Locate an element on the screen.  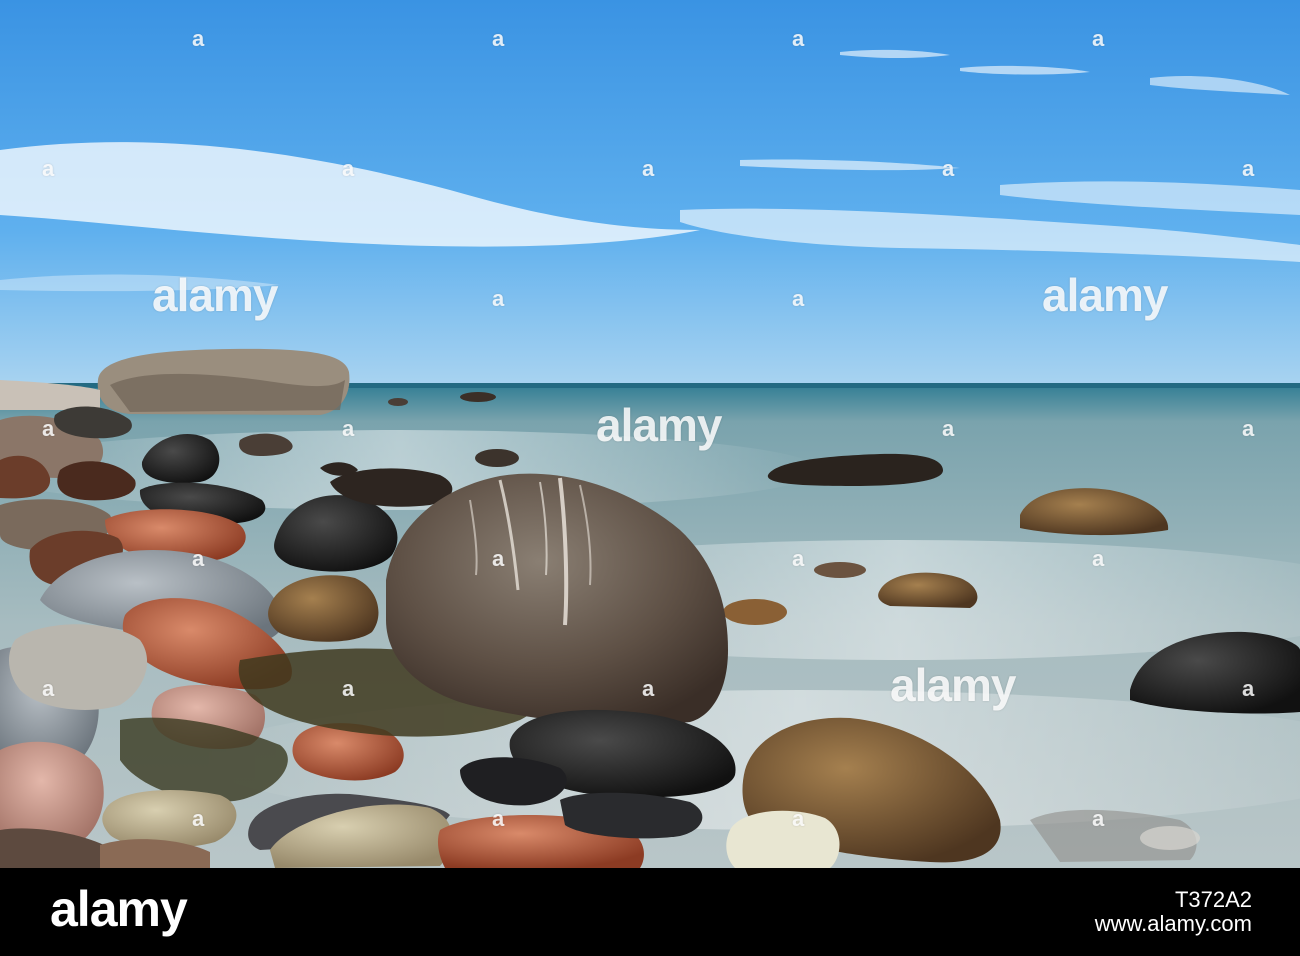
site-url: www.alamy.com is located at coordinates (1173, 923).